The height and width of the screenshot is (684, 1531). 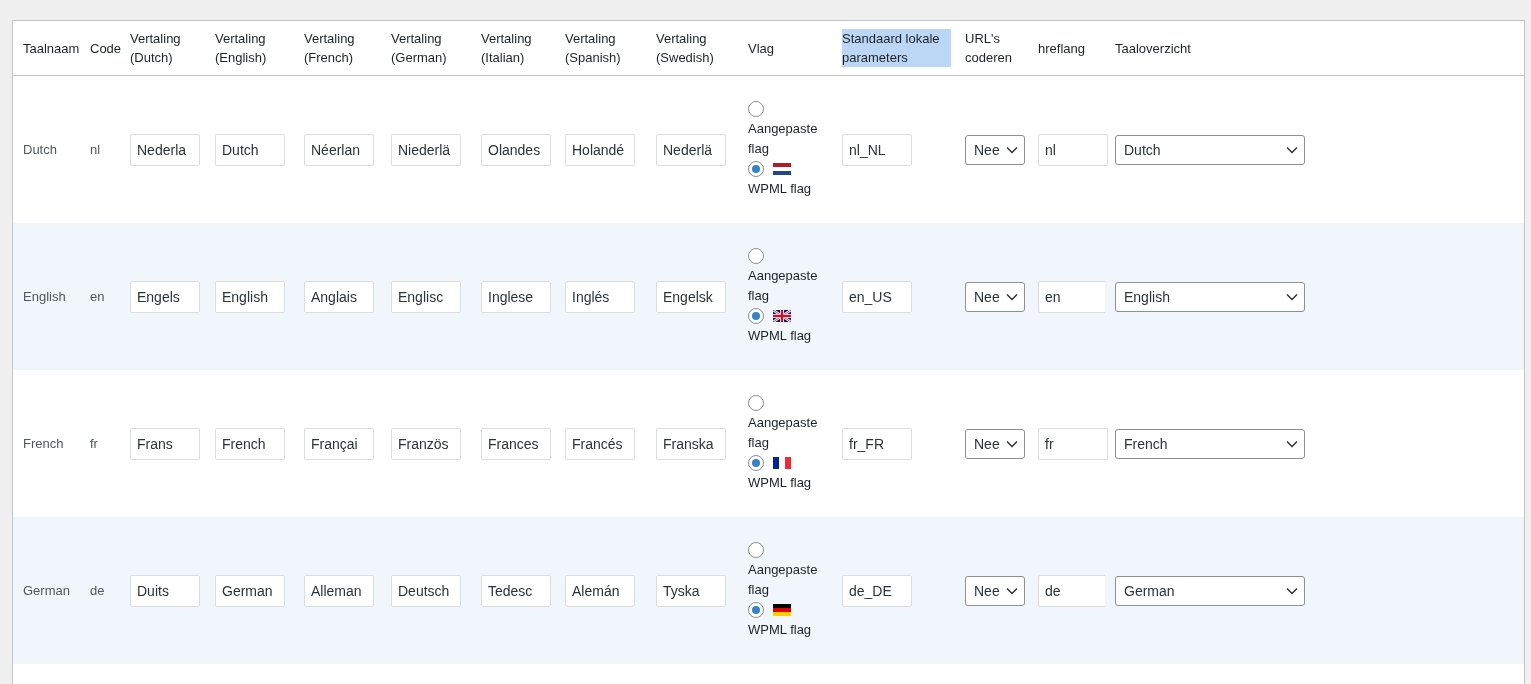 I want to click on dropdown: German, so click(x=1210, y=590).